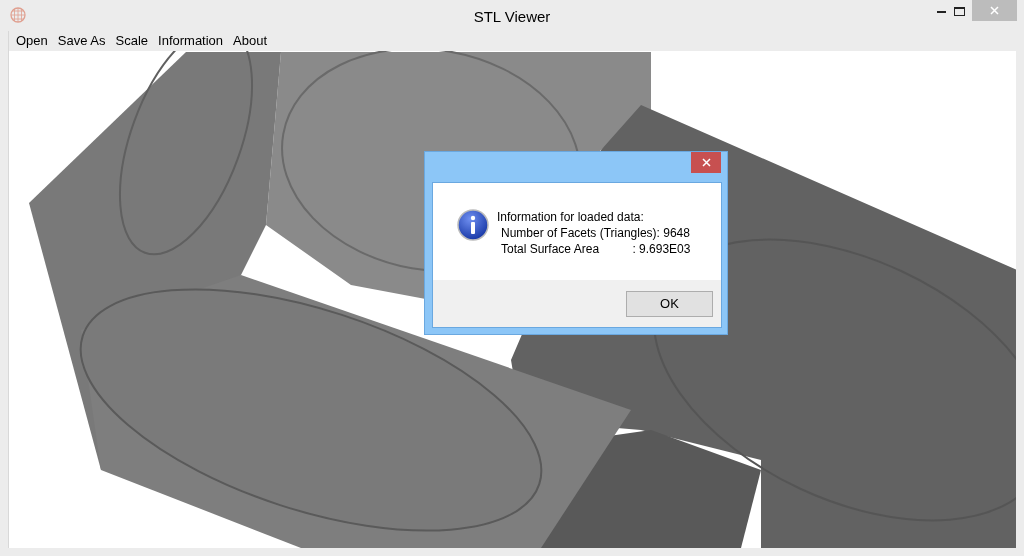 Image resolution: width=1024 pixels, height=556 pixels. I want to click on menu-item: Save As, so click(81, 41).